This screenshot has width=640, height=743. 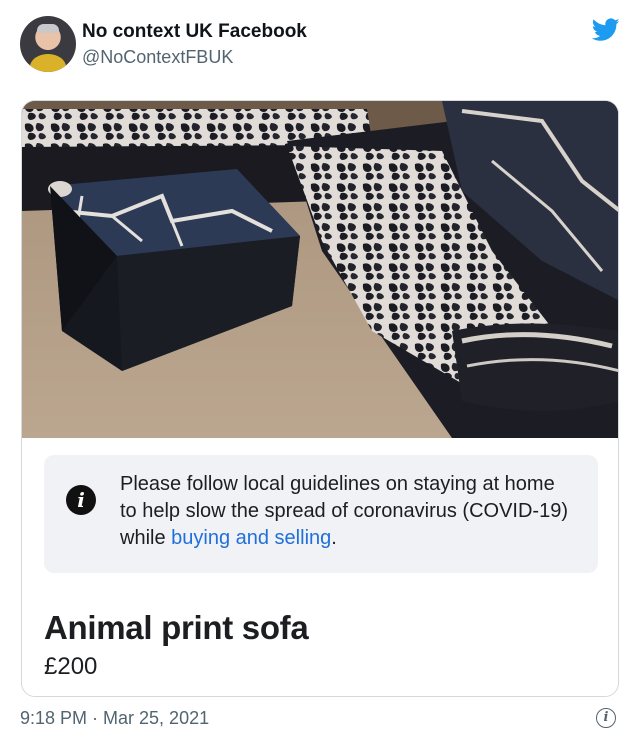 I want to click on listing-price: £200, so click(x=71, y=666).